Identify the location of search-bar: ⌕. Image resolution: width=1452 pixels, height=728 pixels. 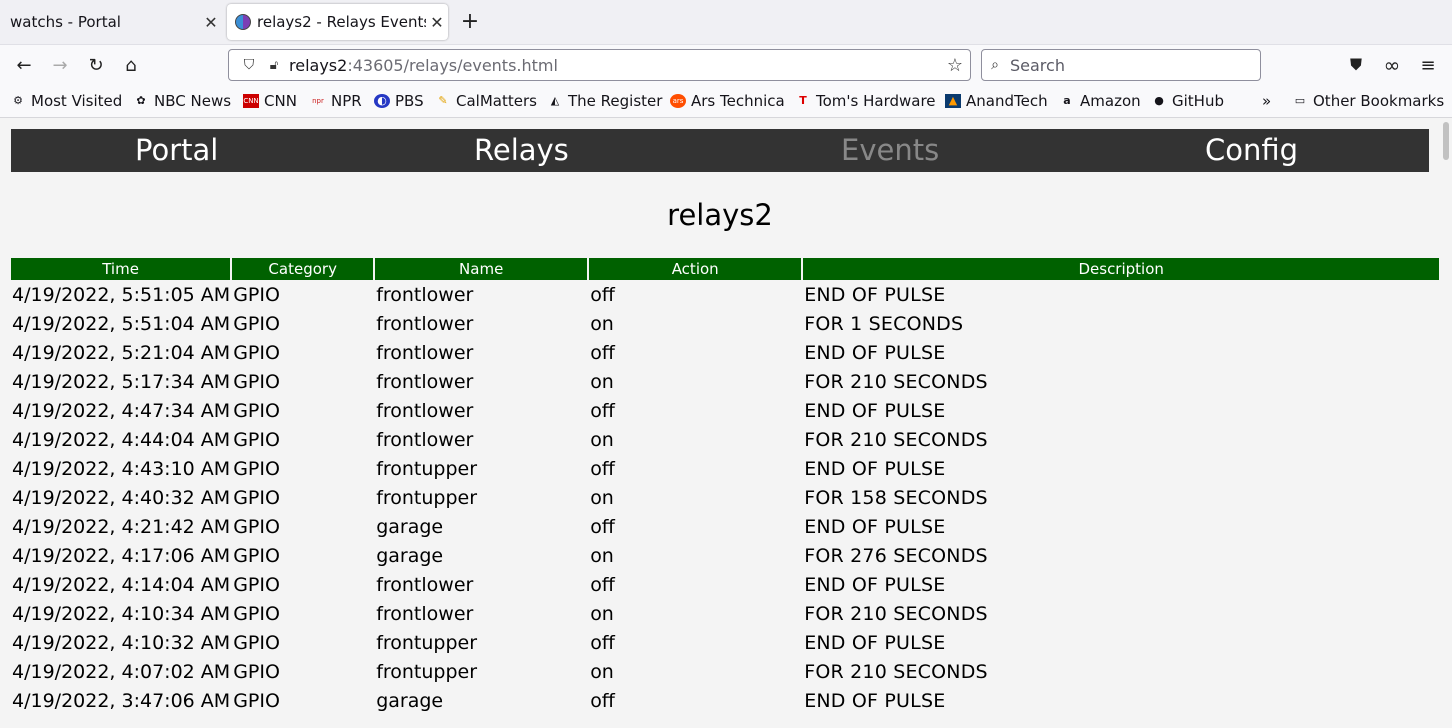
(1121, 65).